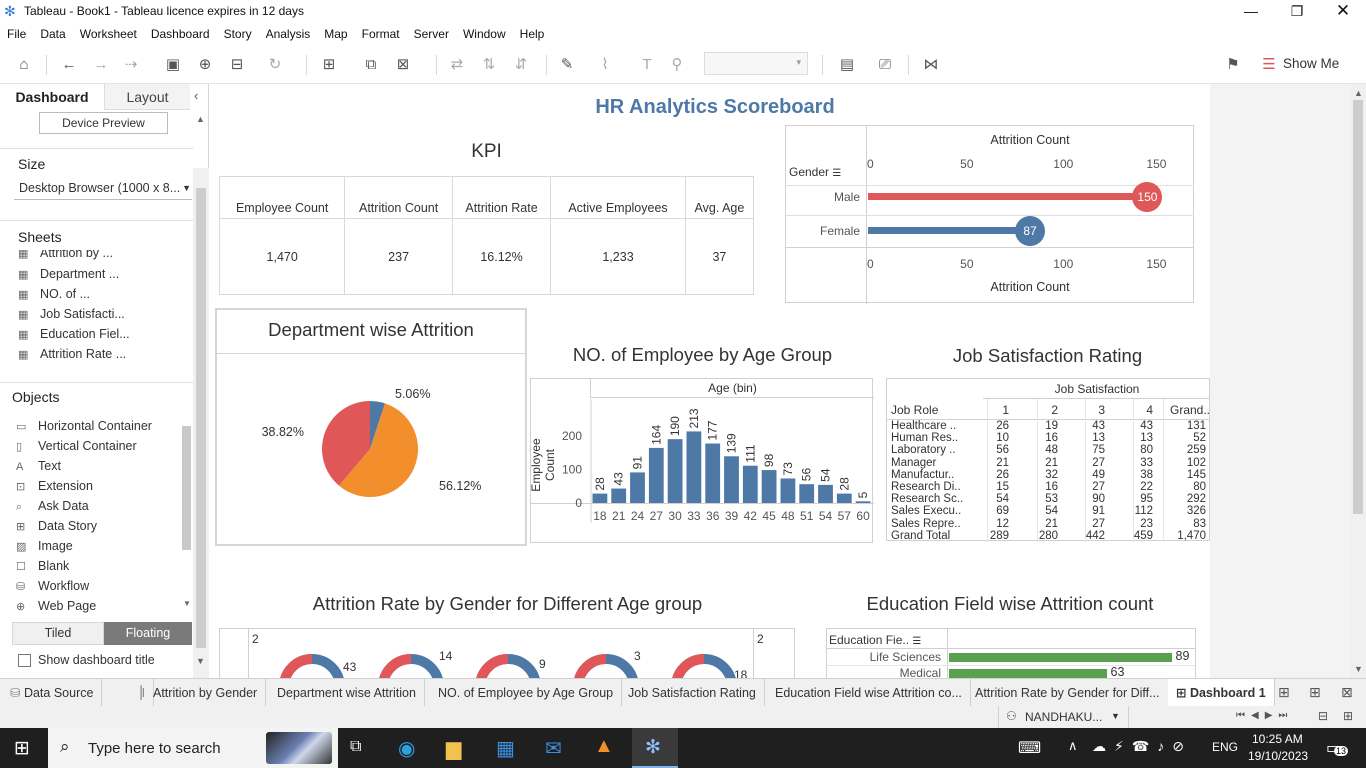 The width and height of the screenshot is (1366, 768). What do you see at coordinates (1277, 739) in the screenshot?
I see `clock-time: 10:25 AM` at bounding box center [1277, 739].